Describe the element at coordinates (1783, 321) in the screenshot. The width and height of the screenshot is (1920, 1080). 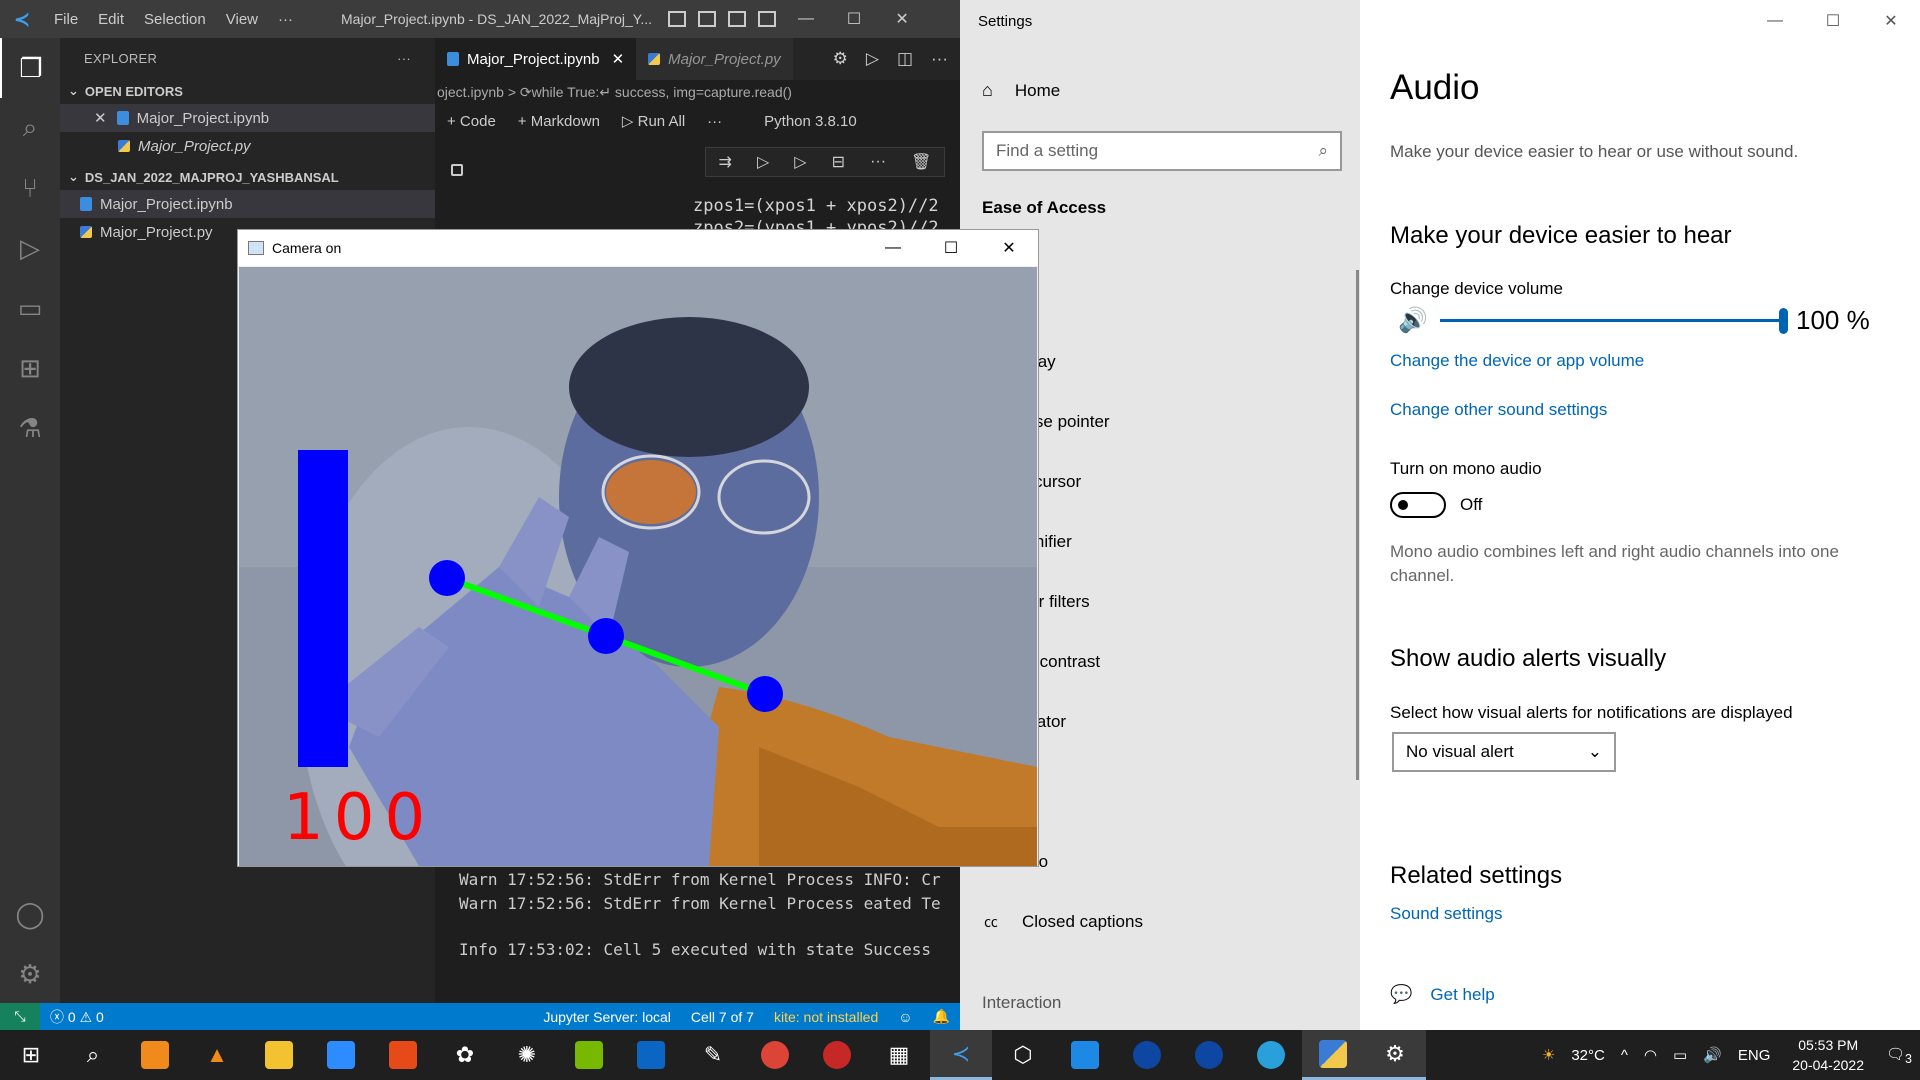
I see `volume-slider-thumb` at that location.